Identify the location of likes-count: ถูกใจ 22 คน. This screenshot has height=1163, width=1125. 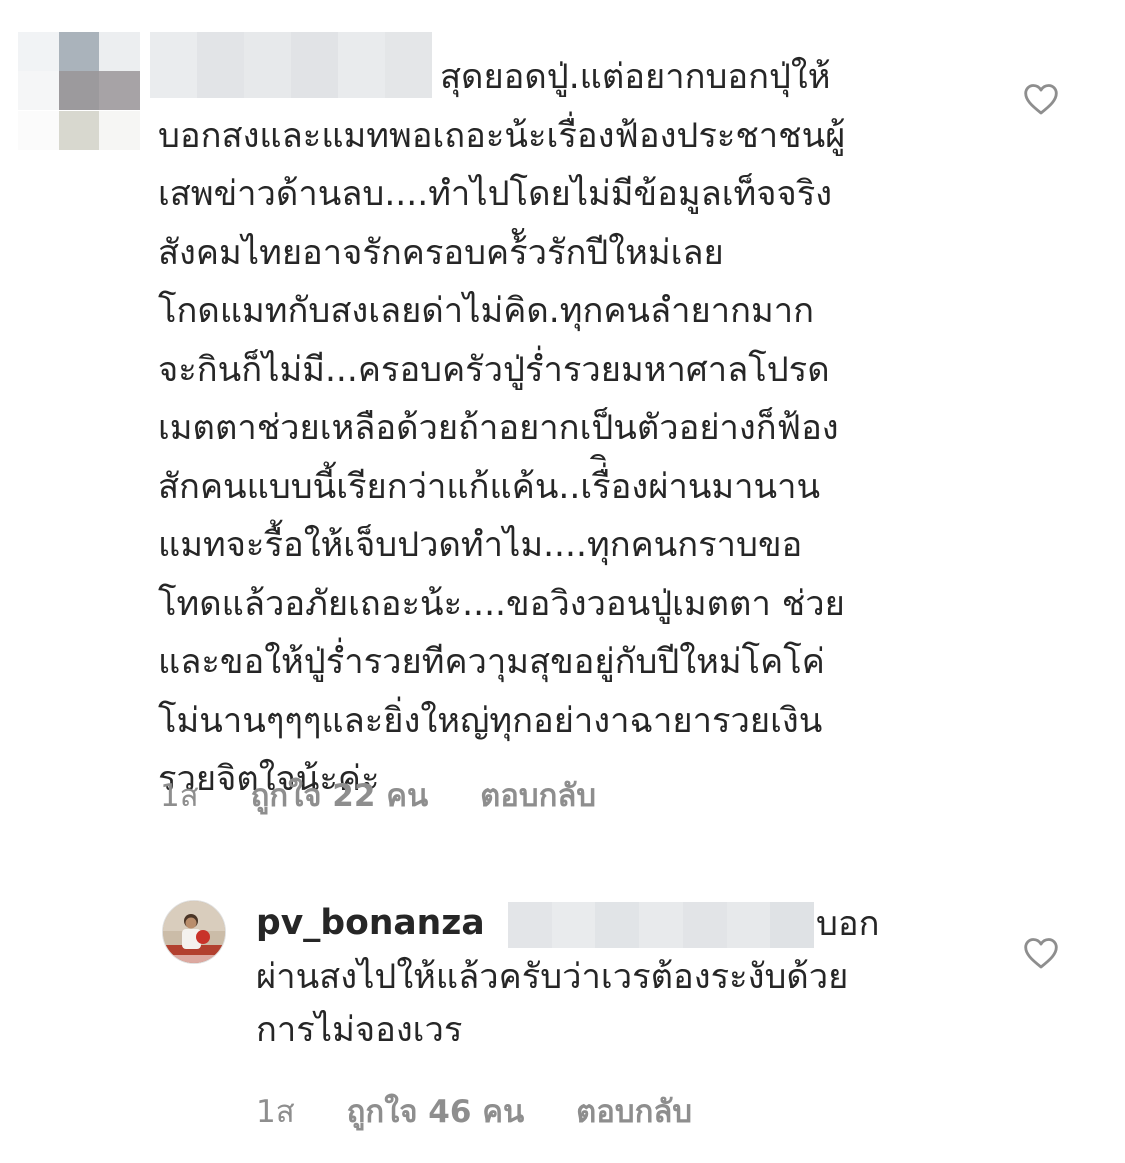
(340, 795).